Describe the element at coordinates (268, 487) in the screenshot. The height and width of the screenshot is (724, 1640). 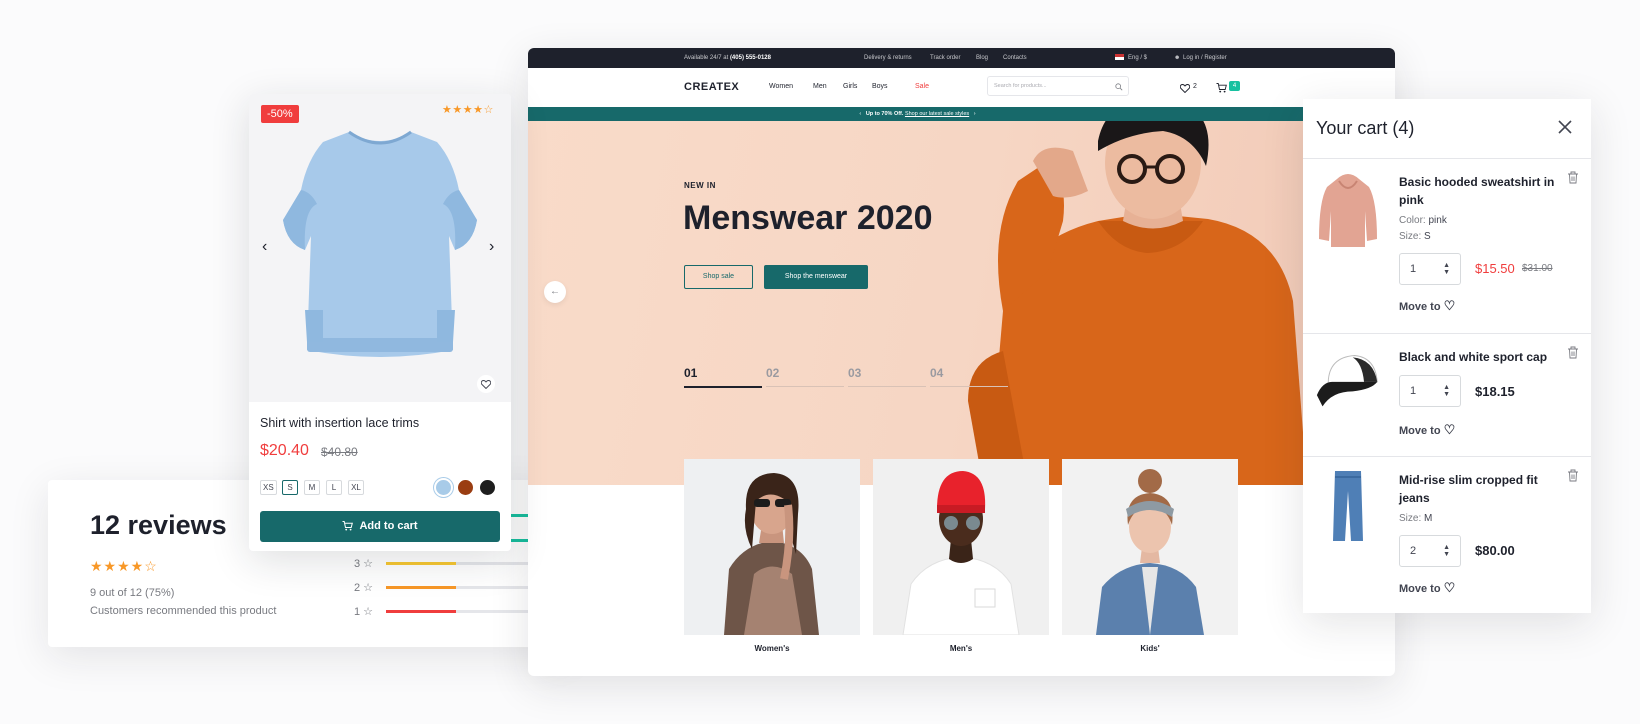
I see `size-option-xs: XS` at that location.